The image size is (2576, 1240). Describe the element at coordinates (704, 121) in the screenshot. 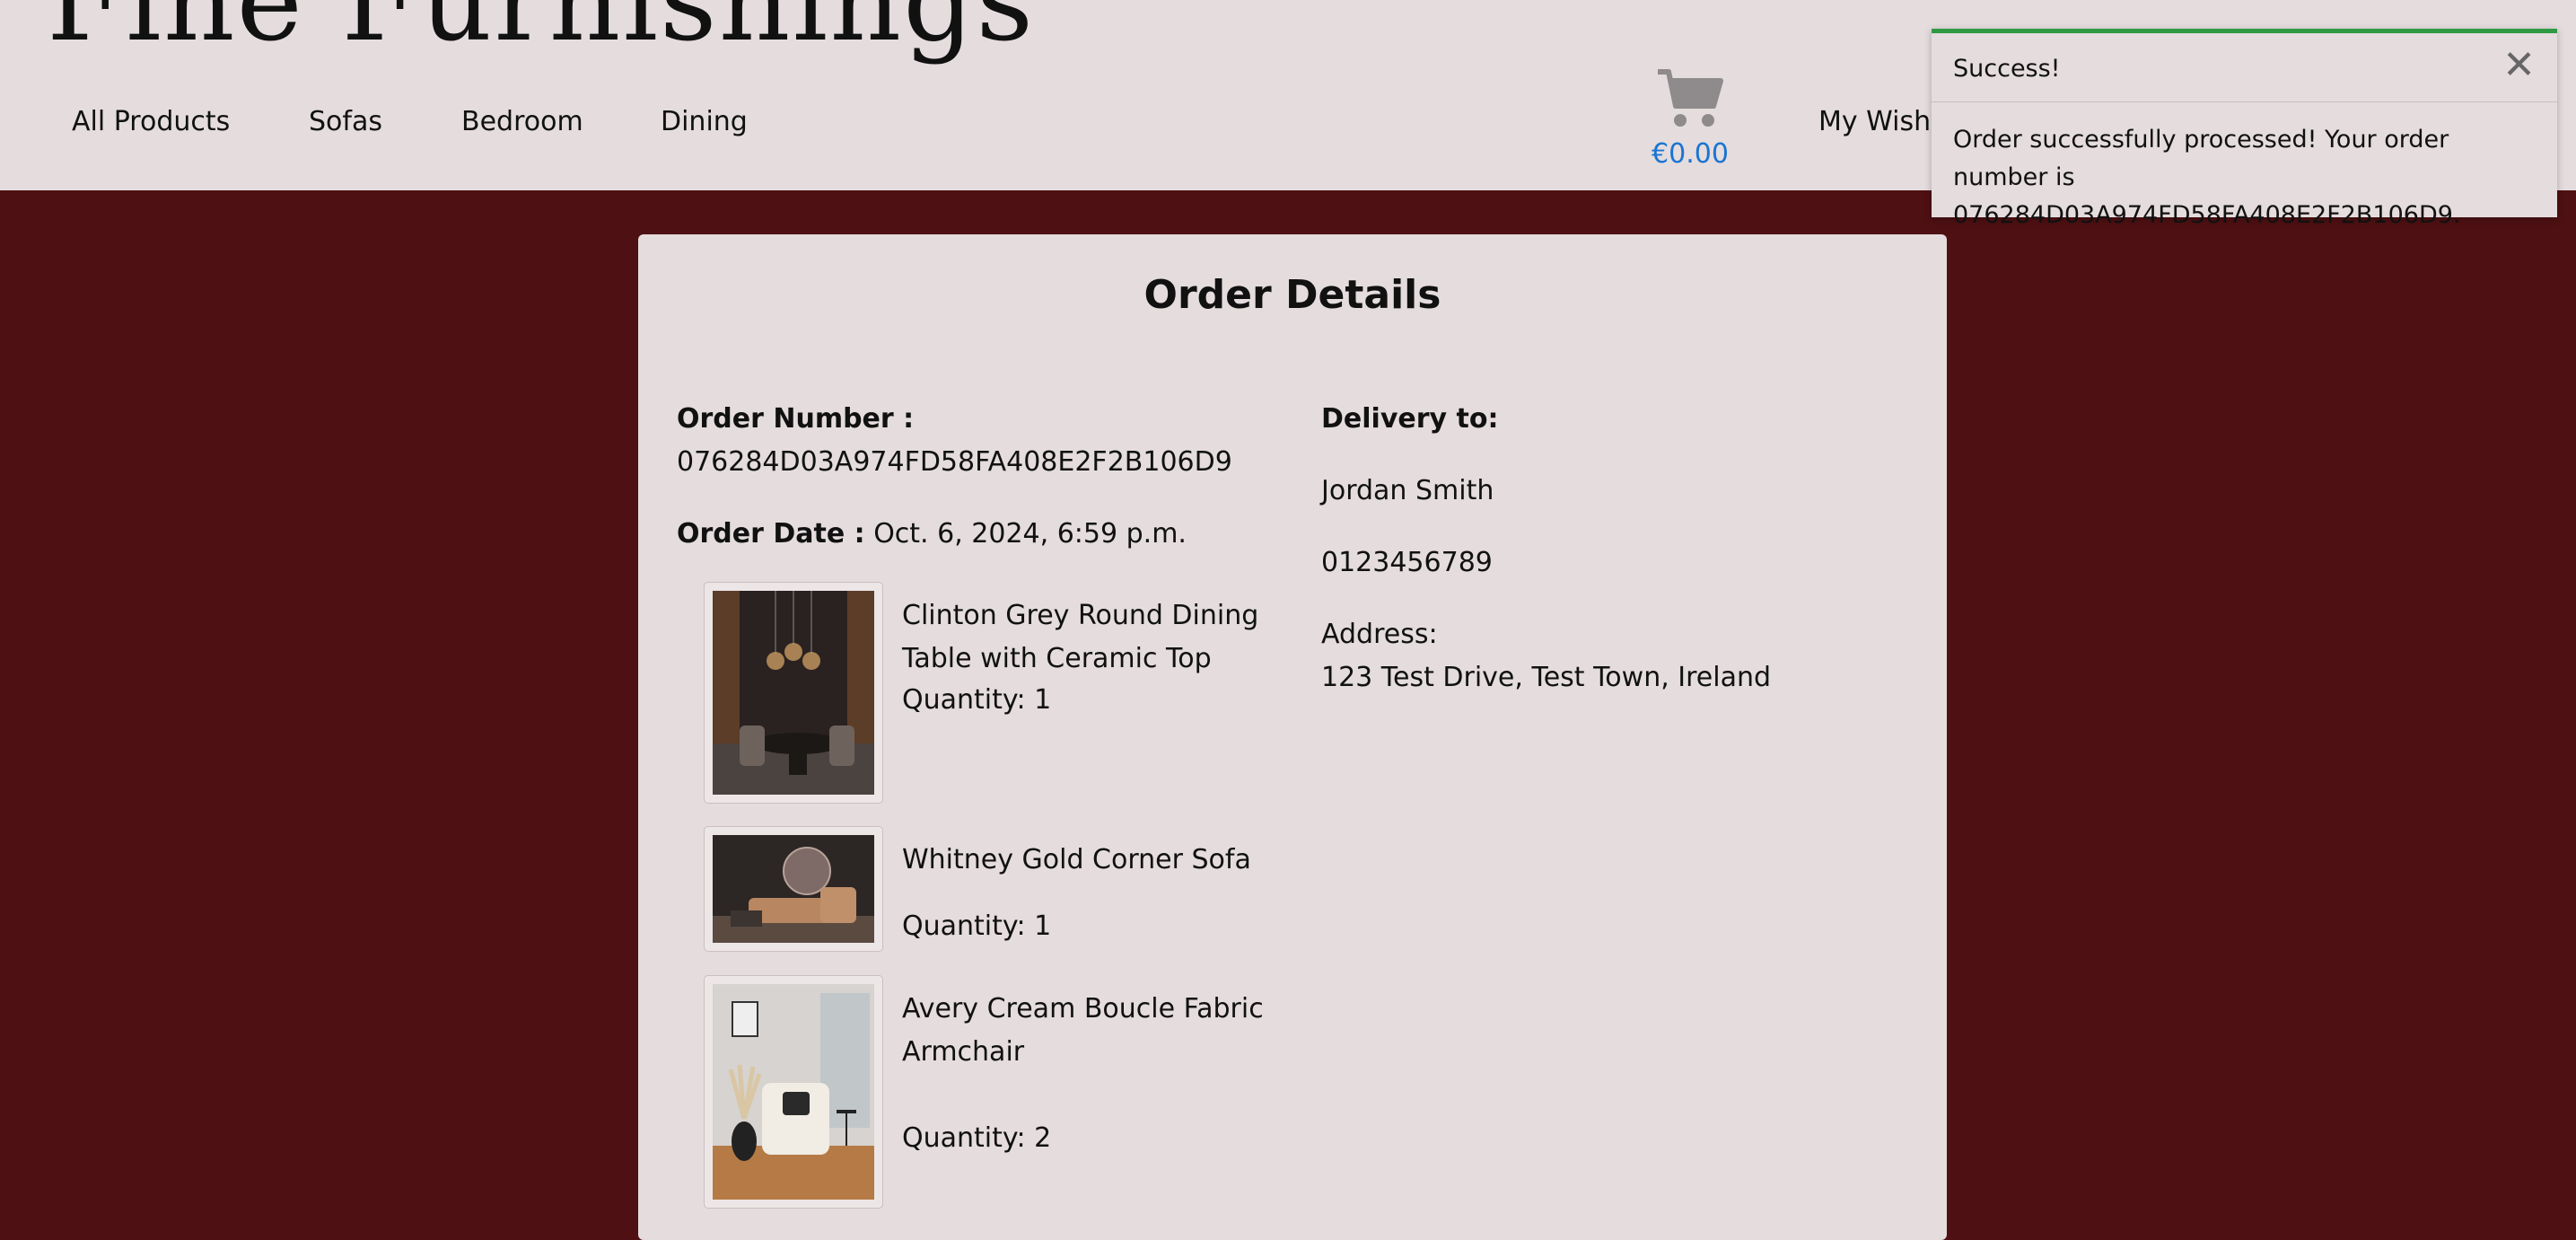

I see `nav-dining: Dining` at that location.